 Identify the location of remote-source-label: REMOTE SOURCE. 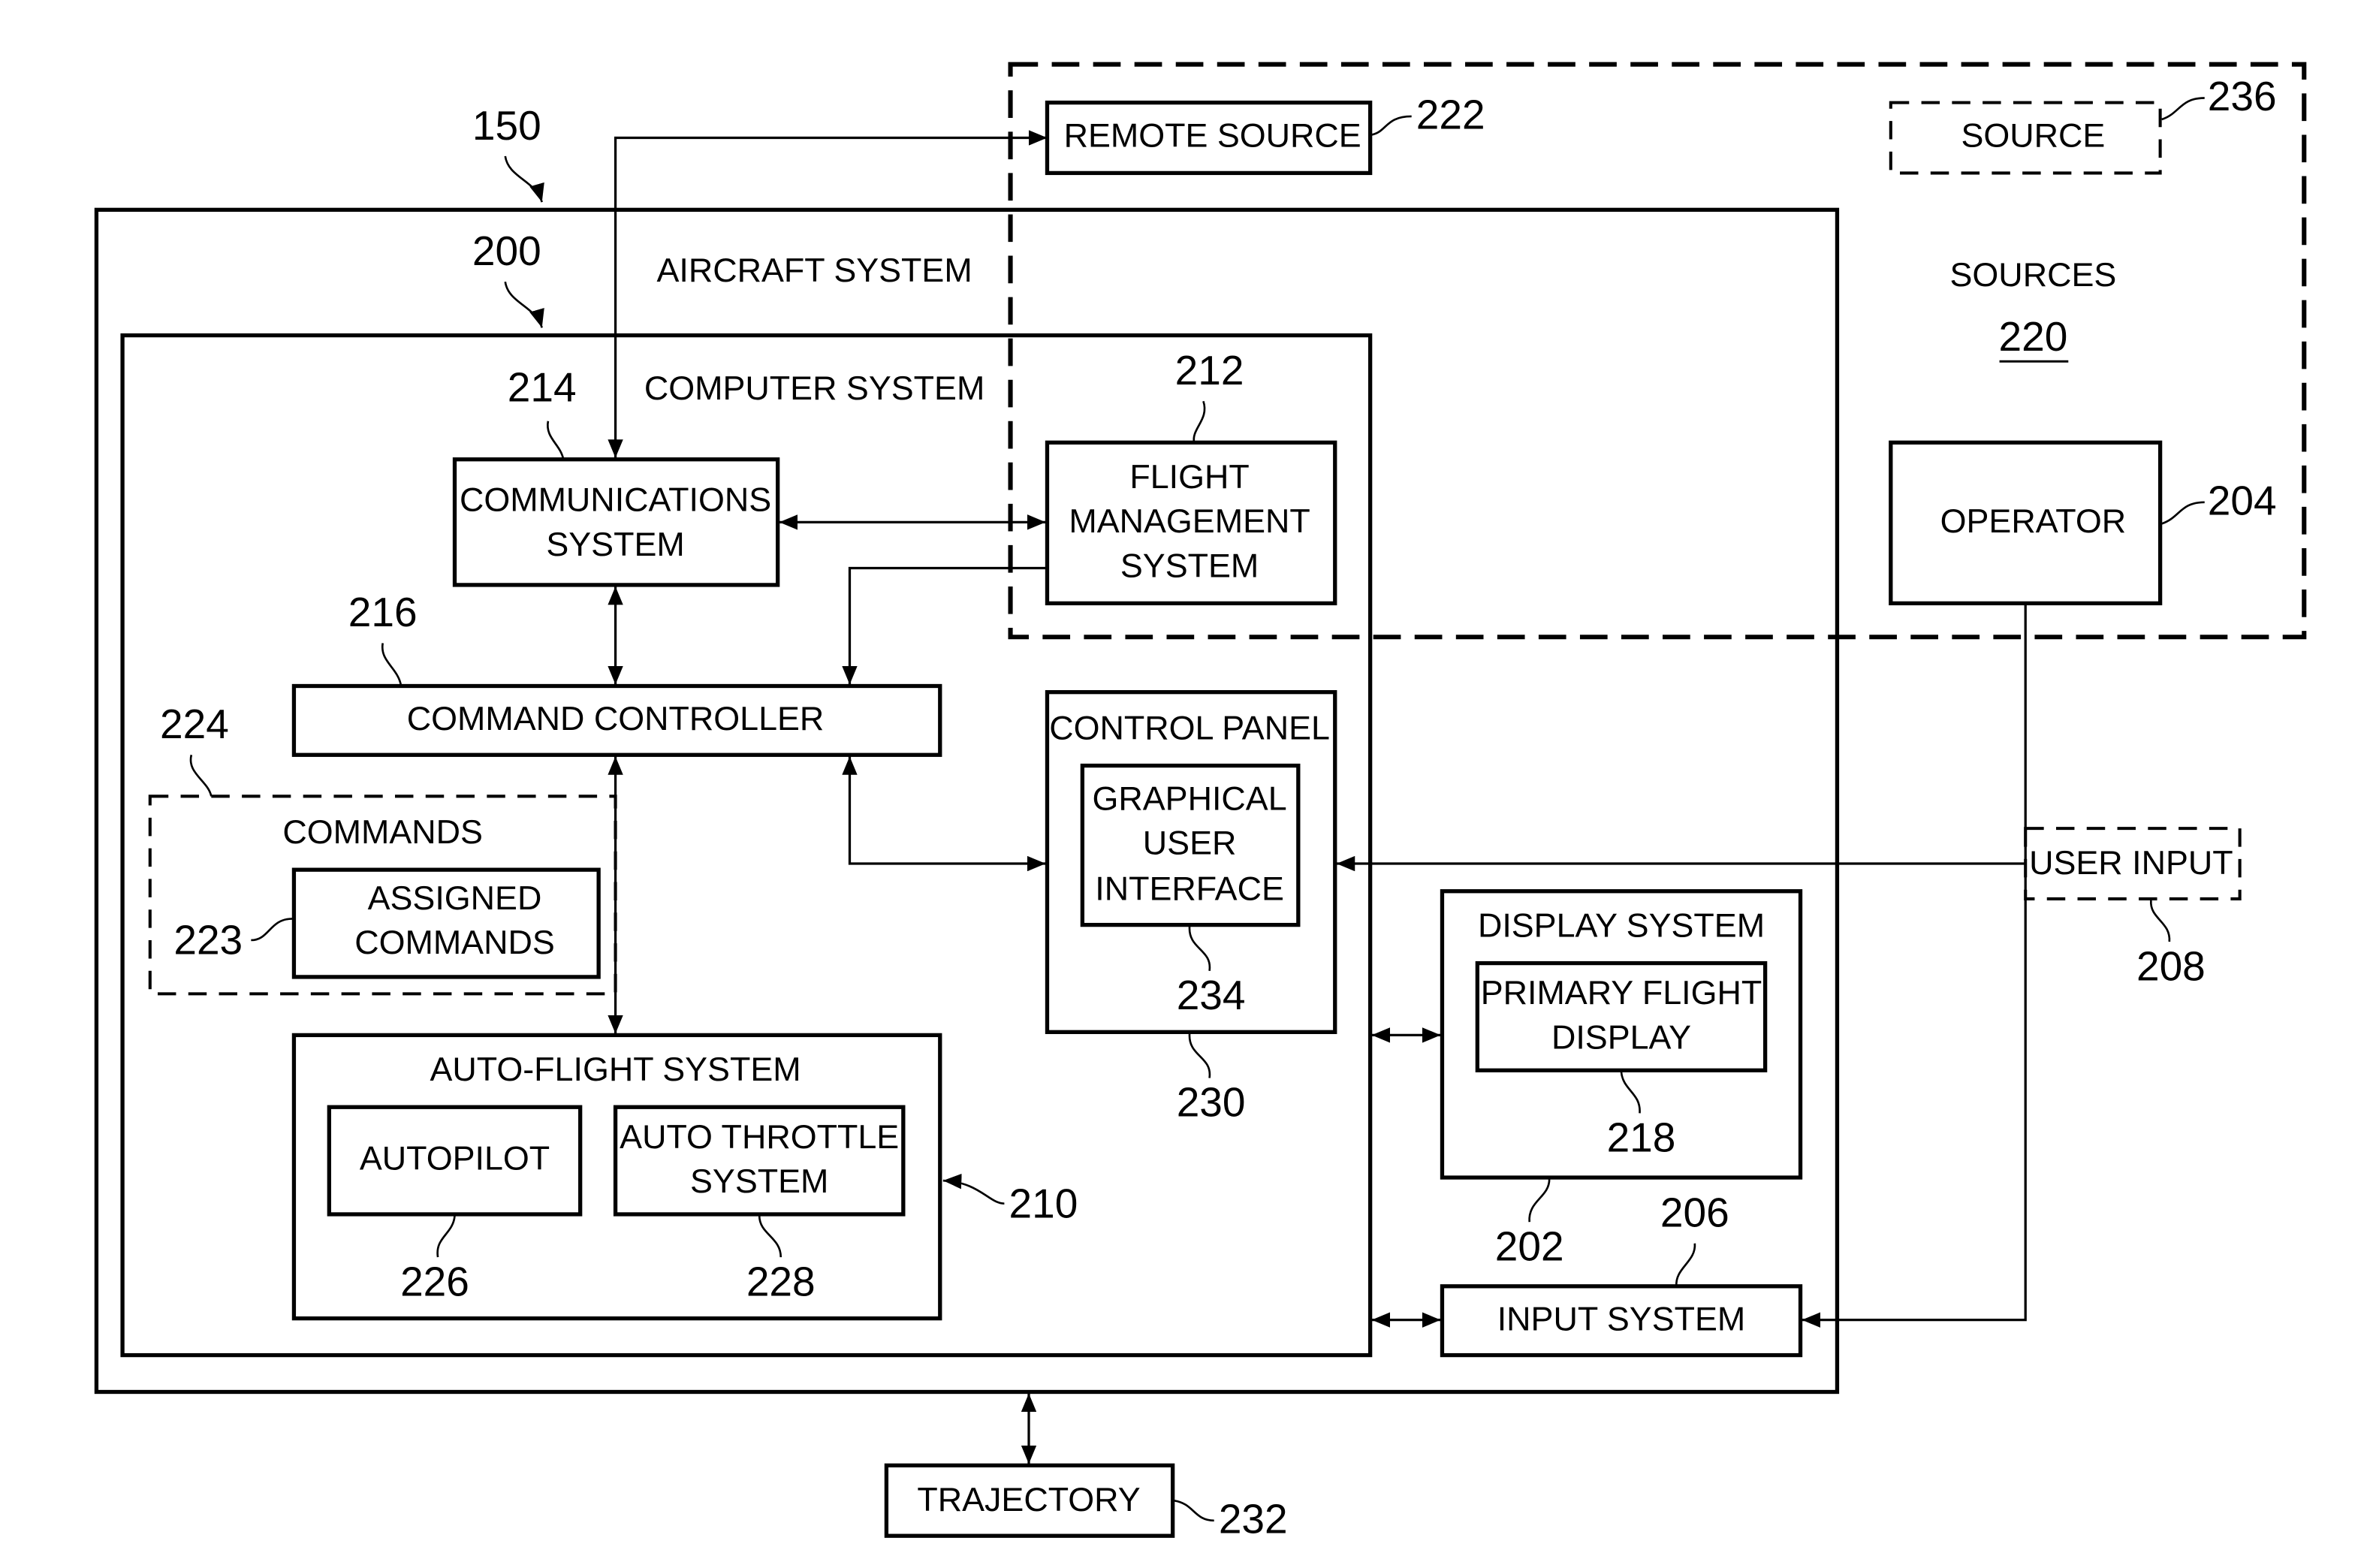
(1212, 135).